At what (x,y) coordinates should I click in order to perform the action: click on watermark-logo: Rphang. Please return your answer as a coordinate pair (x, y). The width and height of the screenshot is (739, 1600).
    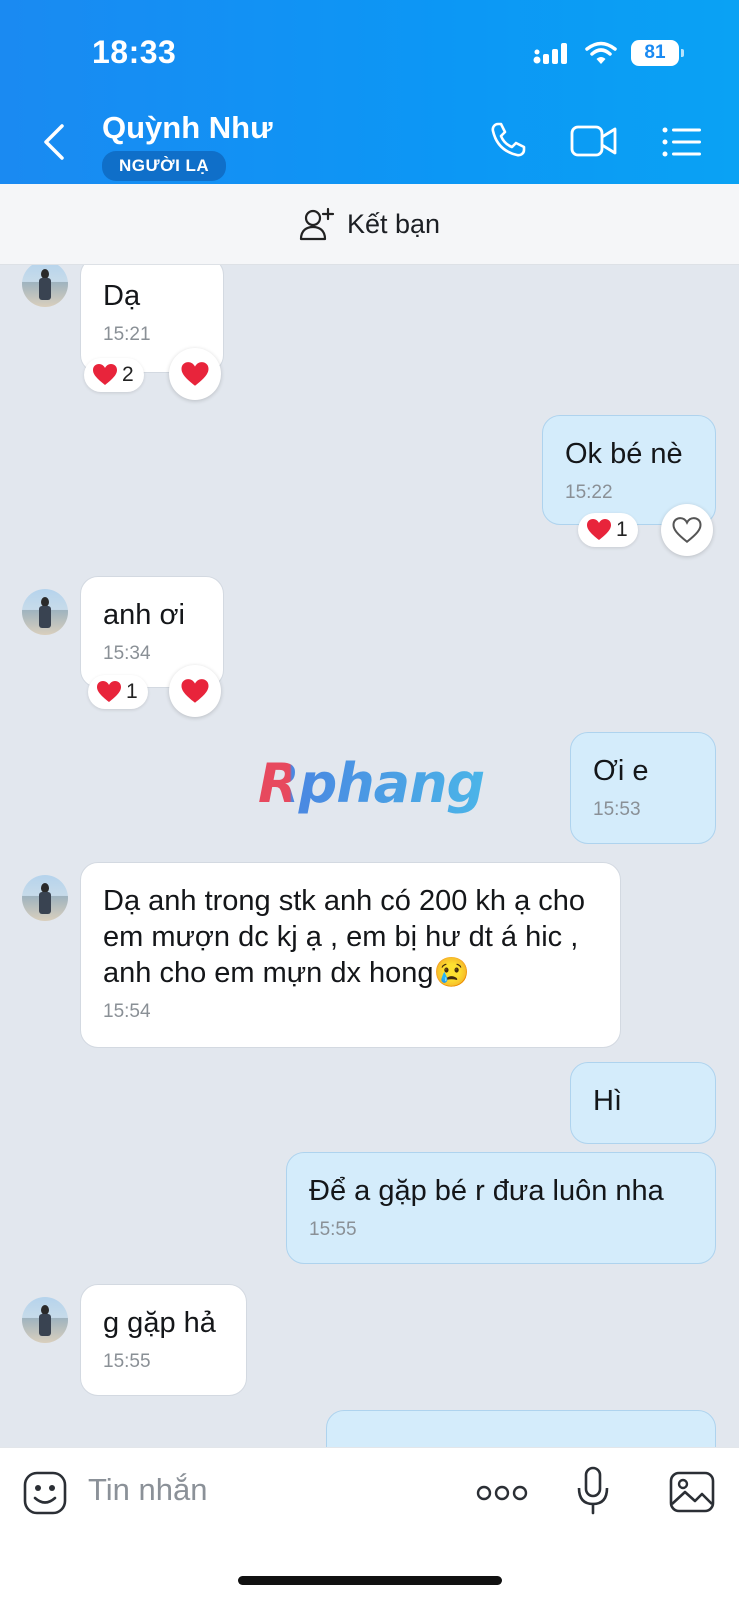
    Looking at the image, I should click on (371, 783).